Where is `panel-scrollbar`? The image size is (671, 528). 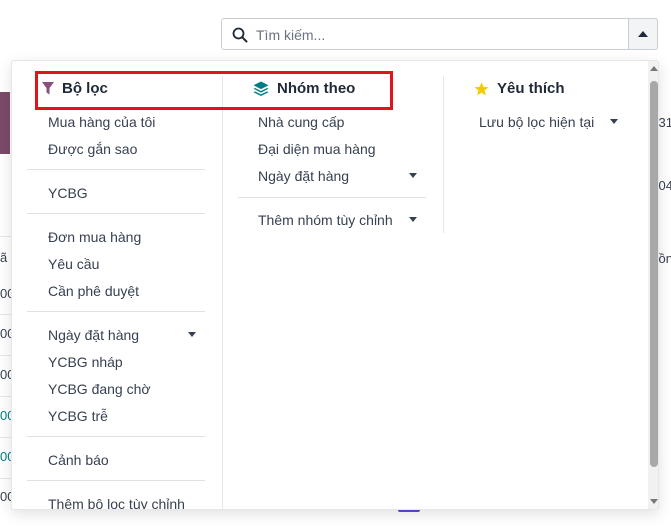 panel-scrollbar is located at coordinates (653, 285).